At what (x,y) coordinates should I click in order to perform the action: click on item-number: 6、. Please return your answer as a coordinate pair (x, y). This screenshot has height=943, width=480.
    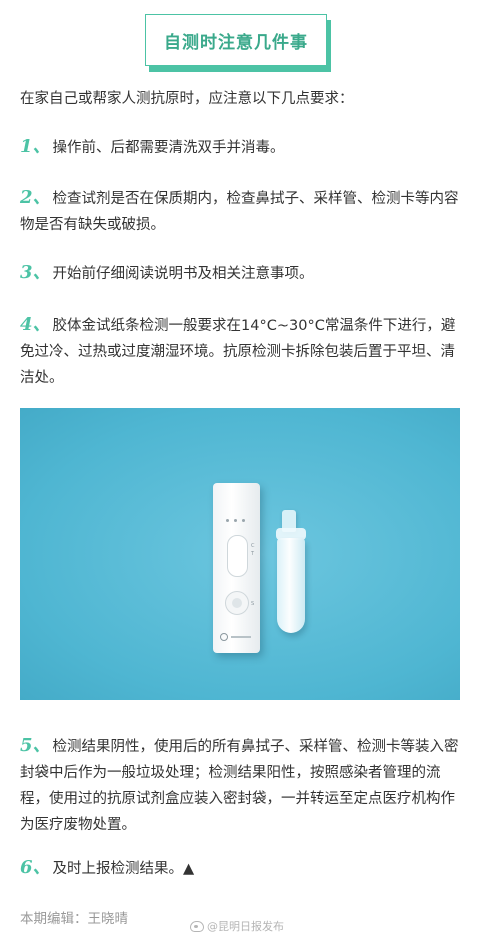
    Looking at the image, I should click on (35, 867).